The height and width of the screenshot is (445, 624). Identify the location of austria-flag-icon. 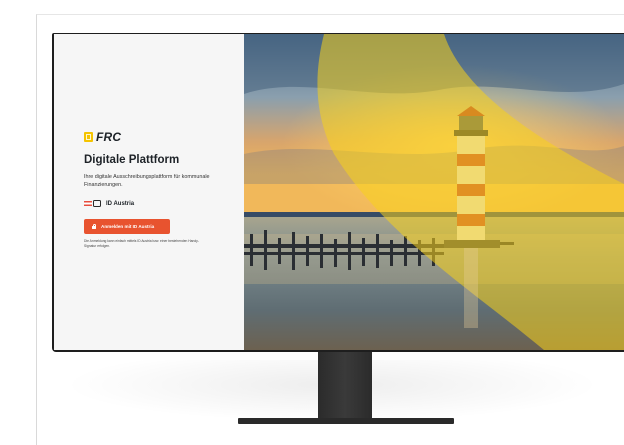
(88, 203).